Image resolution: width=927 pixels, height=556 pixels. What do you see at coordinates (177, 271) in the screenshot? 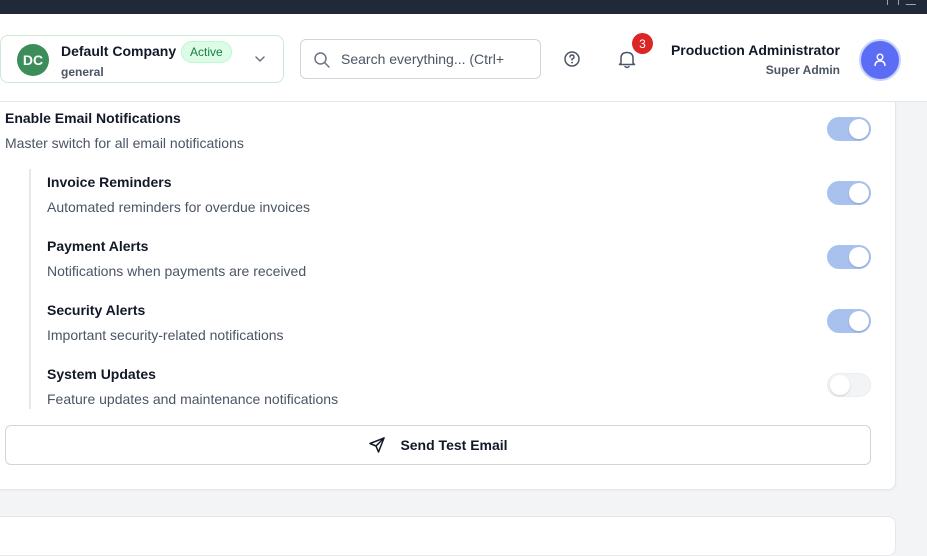
I see `payment-alerts-description: Notifications when payments are received` at bounding box center [177, 271].